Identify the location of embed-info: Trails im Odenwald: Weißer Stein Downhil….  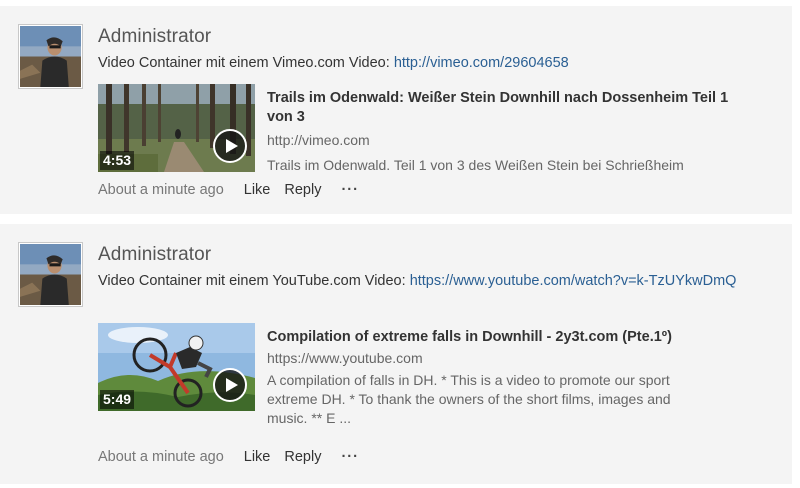
(502, 132).